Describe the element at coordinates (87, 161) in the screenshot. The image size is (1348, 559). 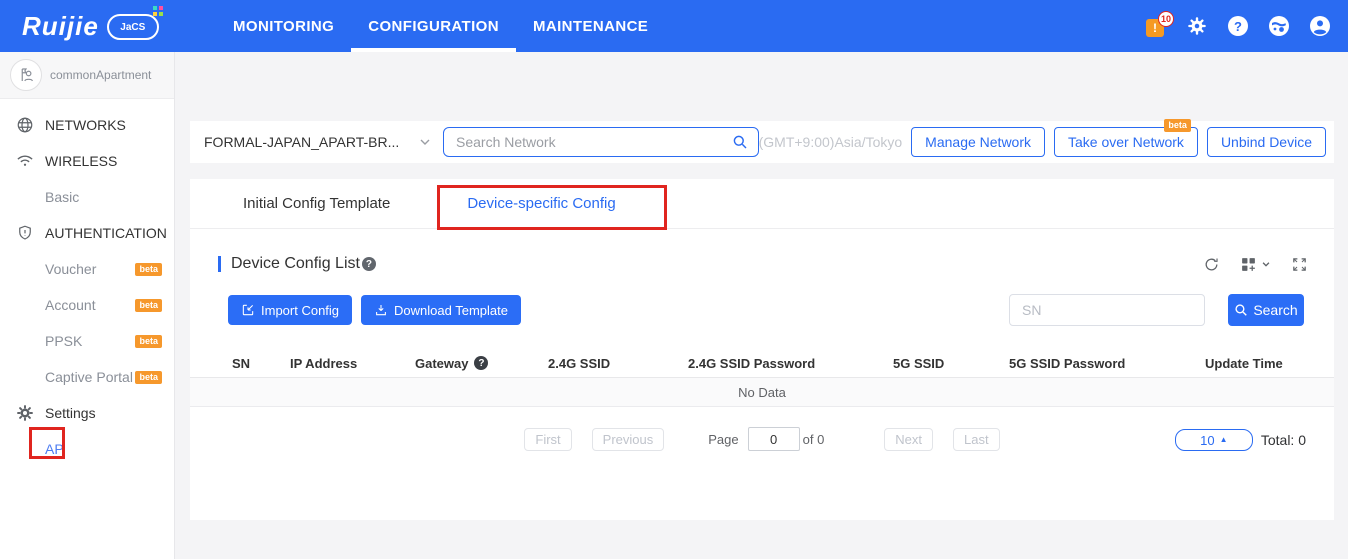
I see `sidebar-item-wireless: WIRELESS` at that location.